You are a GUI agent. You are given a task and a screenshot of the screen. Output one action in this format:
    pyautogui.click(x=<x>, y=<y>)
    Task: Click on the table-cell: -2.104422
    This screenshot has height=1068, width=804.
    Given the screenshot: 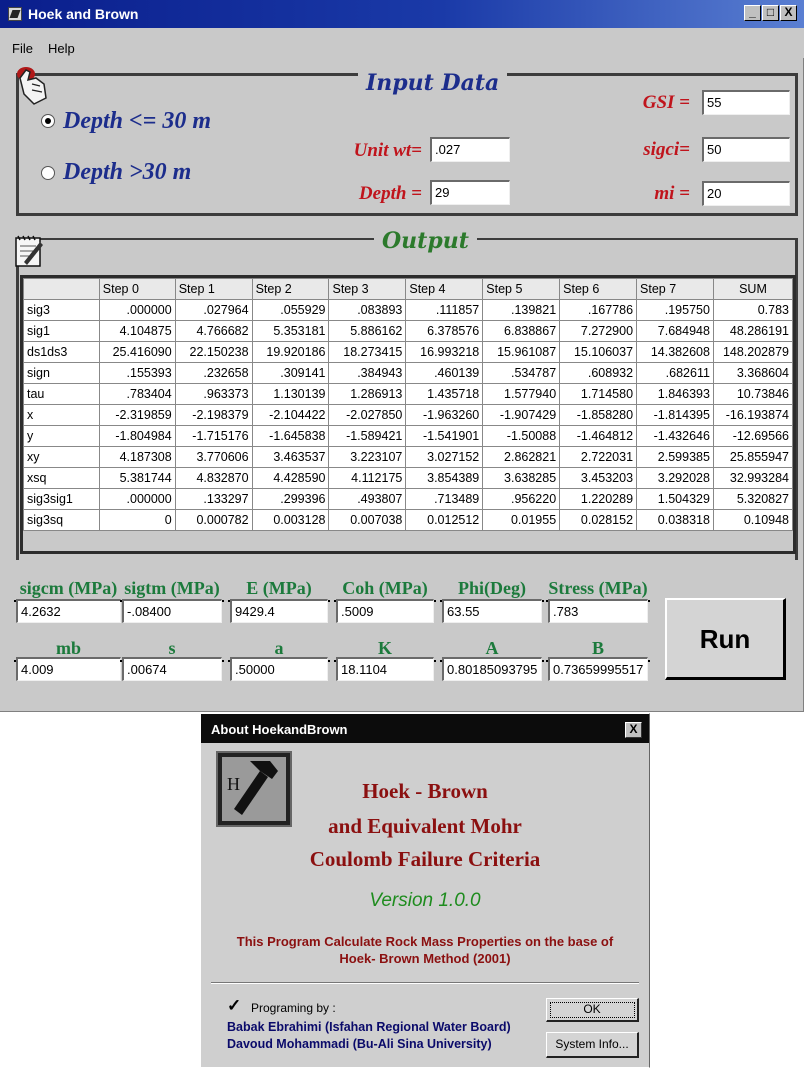 What is the action you would take?
    pyautogui.click(x=290, y=415)
    